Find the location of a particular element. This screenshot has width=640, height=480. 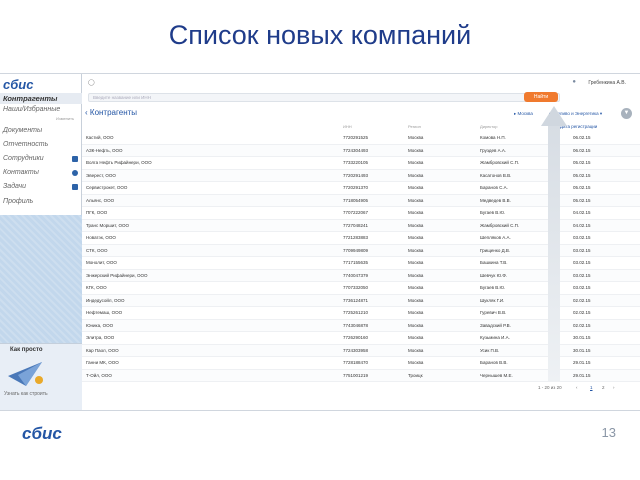

pager-page-2: 2 is located at coordinates (603, 387).